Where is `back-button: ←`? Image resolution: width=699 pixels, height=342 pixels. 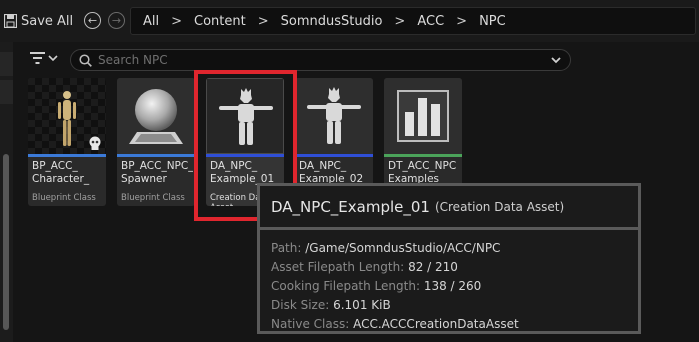 back-button: ← is located at coordinates (92, 20).